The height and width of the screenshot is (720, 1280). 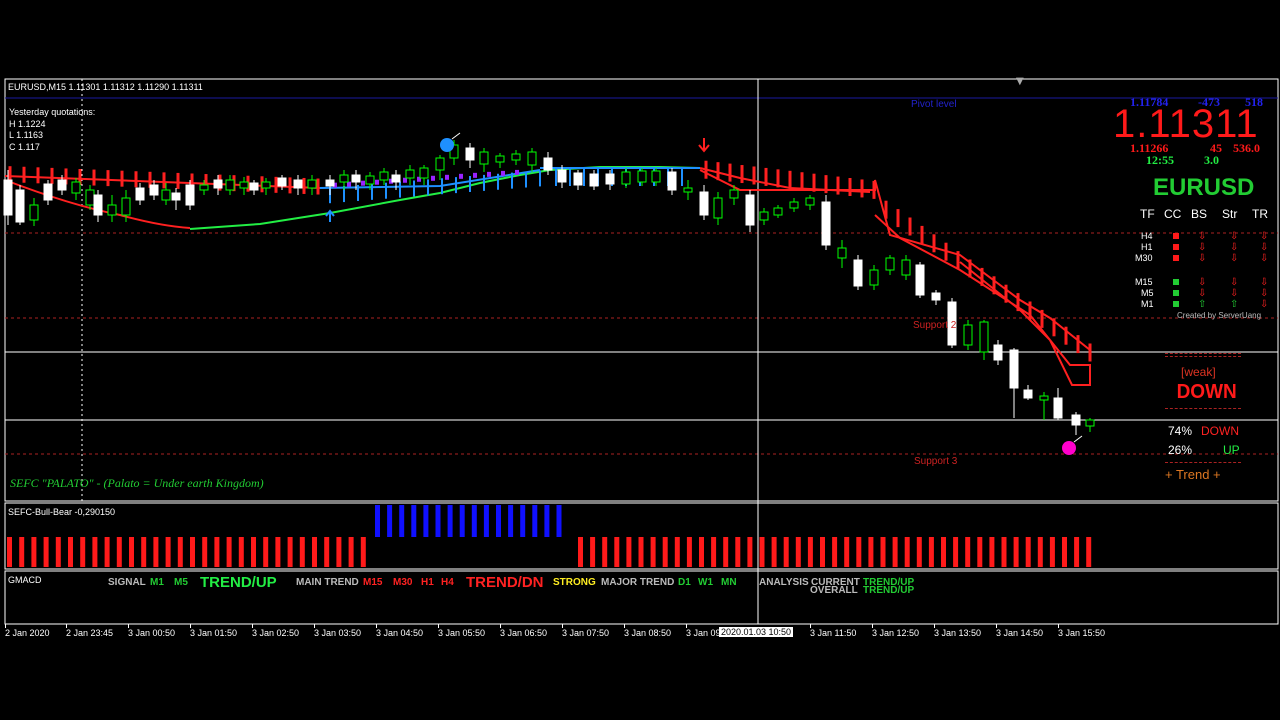 I want to click on gmacd-overall: OVERALL, so click(x=834, y=590).